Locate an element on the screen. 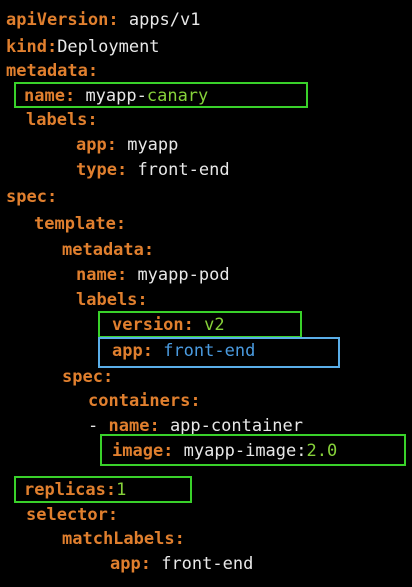 The width and height of the screenshot is (412, 587). version-value: v2 is located at coordinates (214, 325).